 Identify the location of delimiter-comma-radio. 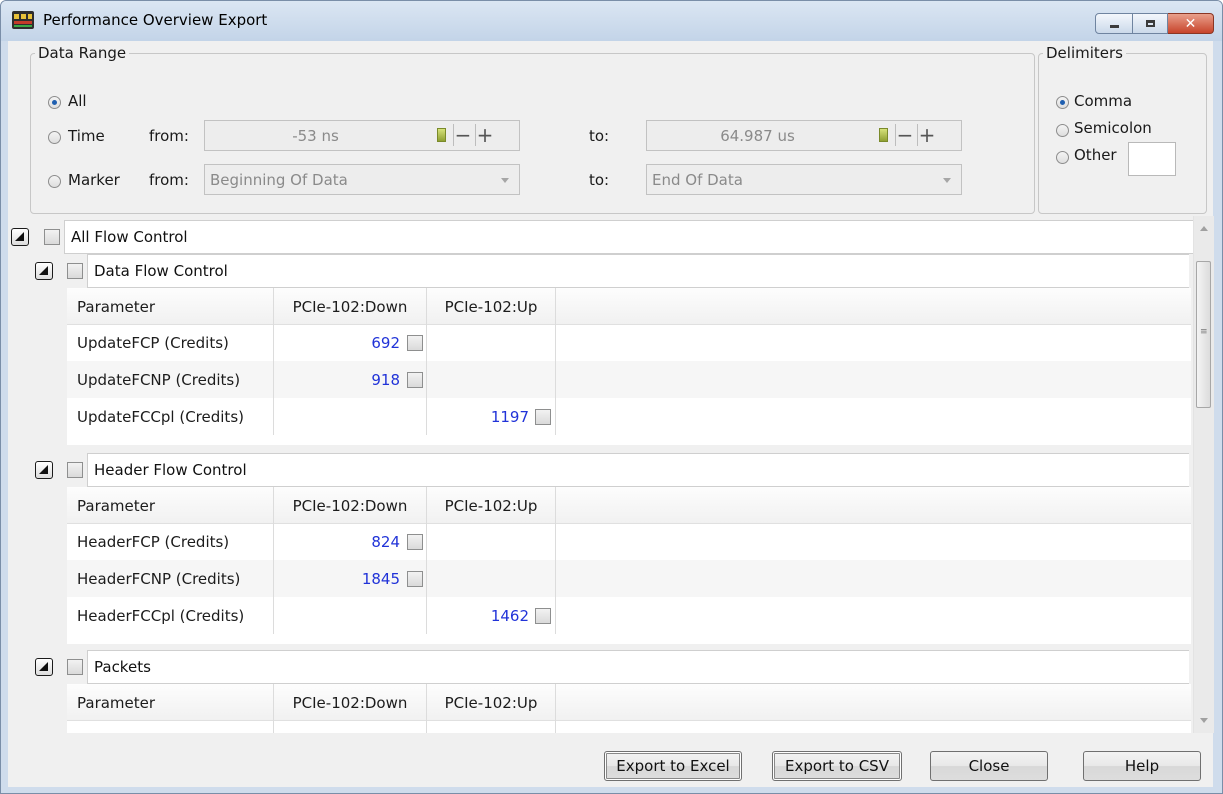
(1062, 102).